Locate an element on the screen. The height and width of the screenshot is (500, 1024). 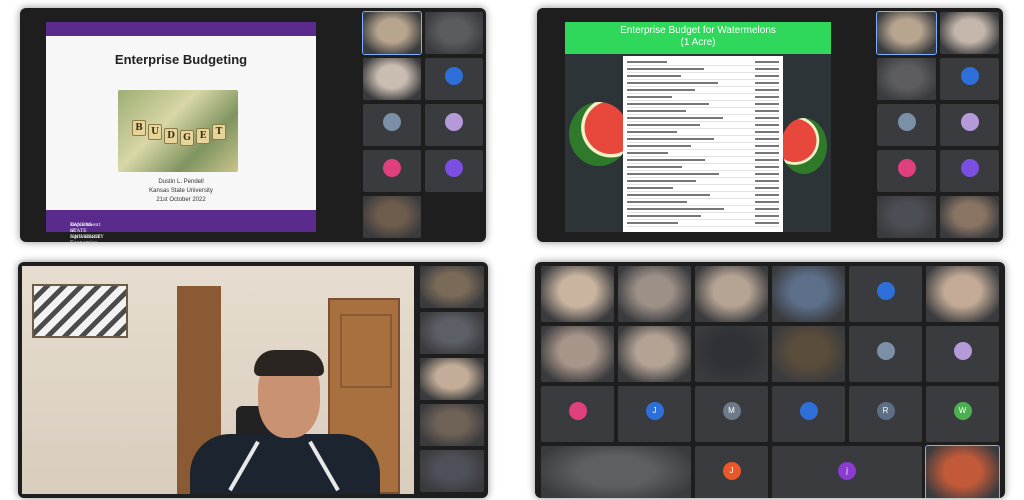
budget-image: B U D G E T is located at coordinates (178, 131).